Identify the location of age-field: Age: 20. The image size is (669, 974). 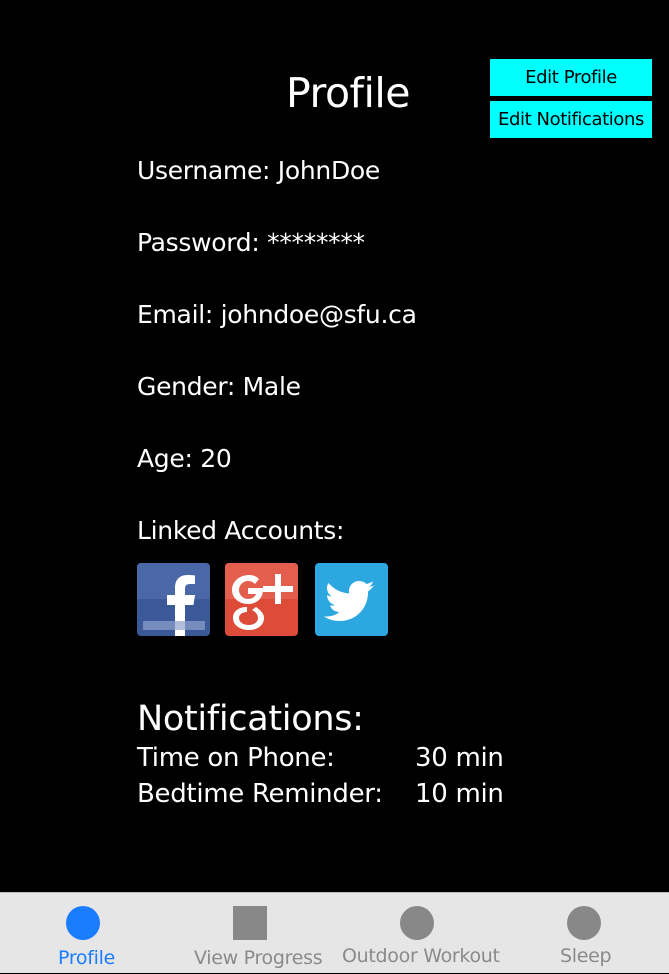
(184, 458).